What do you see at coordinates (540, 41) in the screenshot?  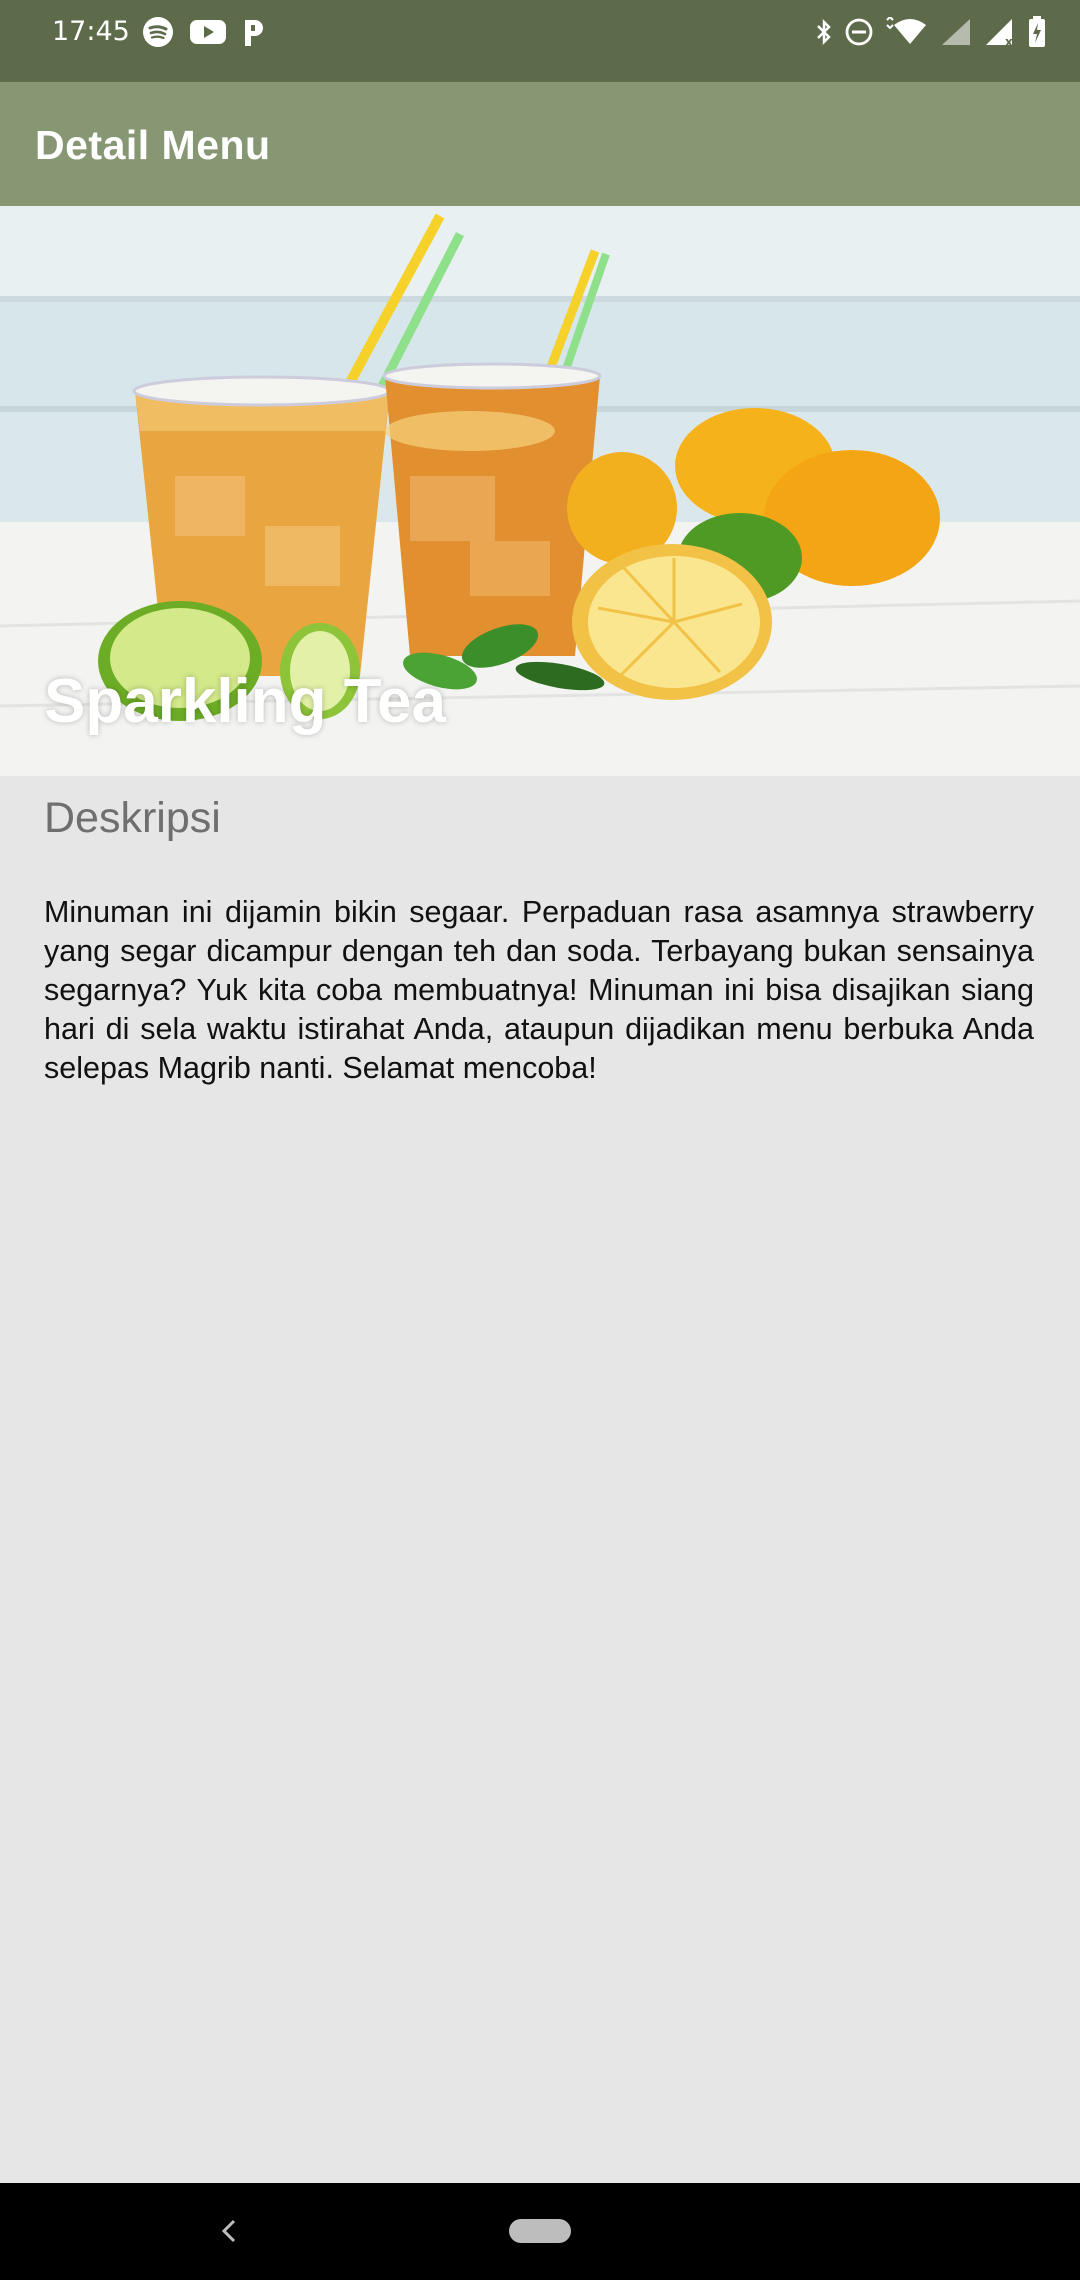 I see `status-bar: 17:45 x` at bounding box center [540, 41].